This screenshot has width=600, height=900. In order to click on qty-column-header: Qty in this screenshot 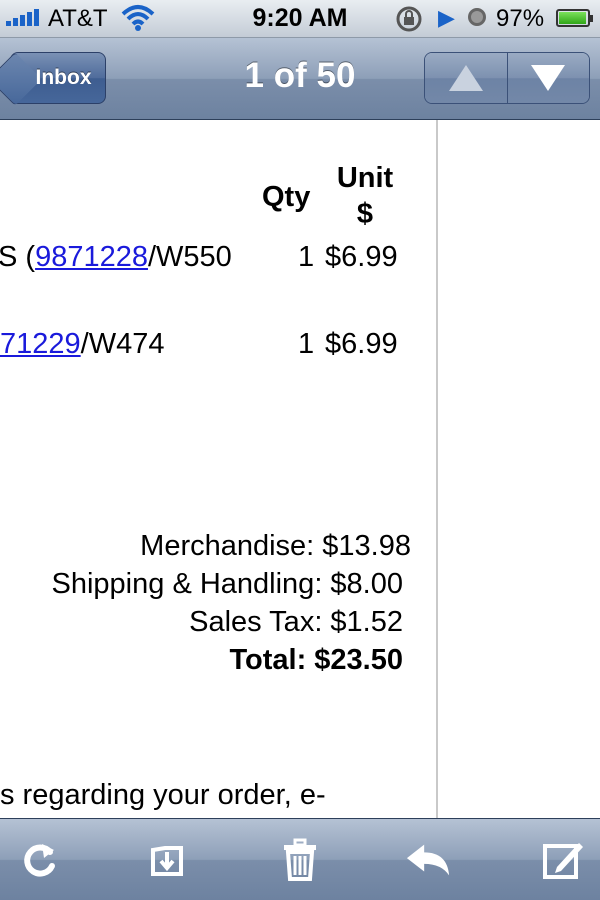, I will do `click(286, 197)`.